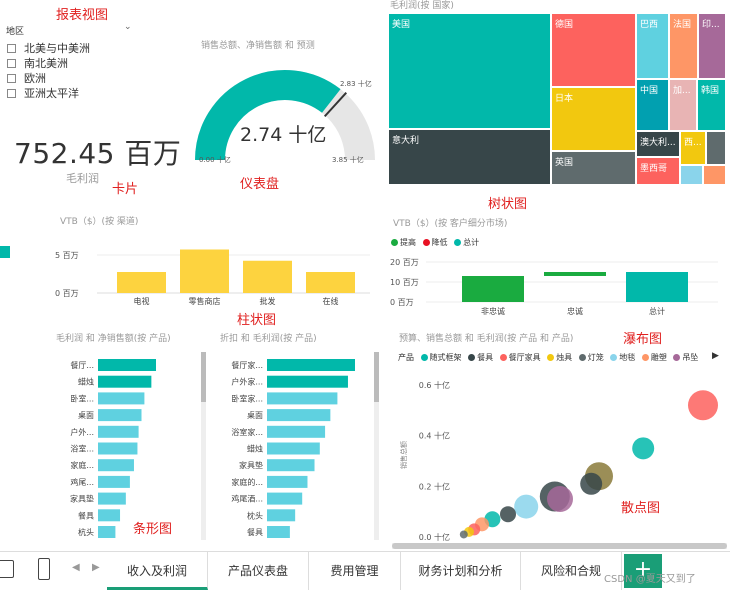  What do you see at coordinates (44, 569) in the screenshot?
I see `phone-view-icon` at bounding box center [44, 569].